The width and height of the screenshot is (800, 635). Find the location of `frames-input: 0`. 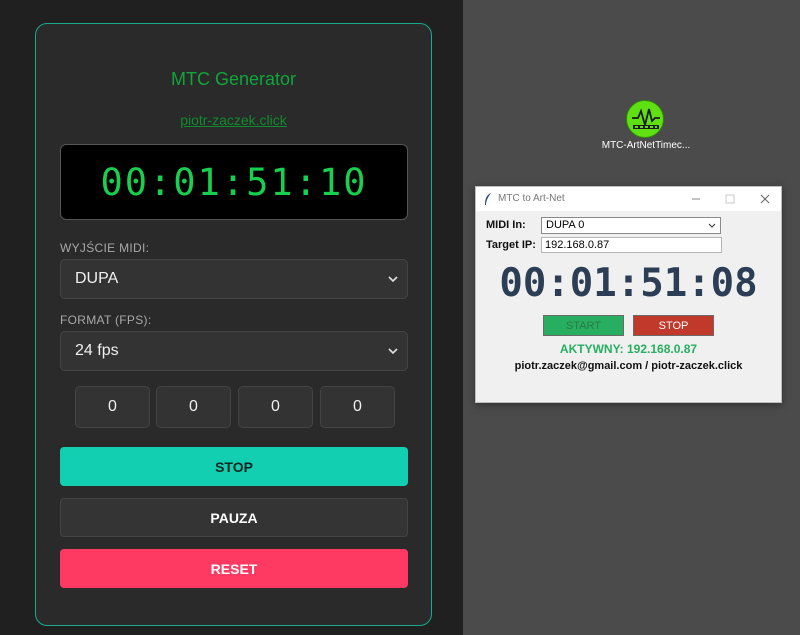

frames-input: 0 is located at coordinates (357, 407).